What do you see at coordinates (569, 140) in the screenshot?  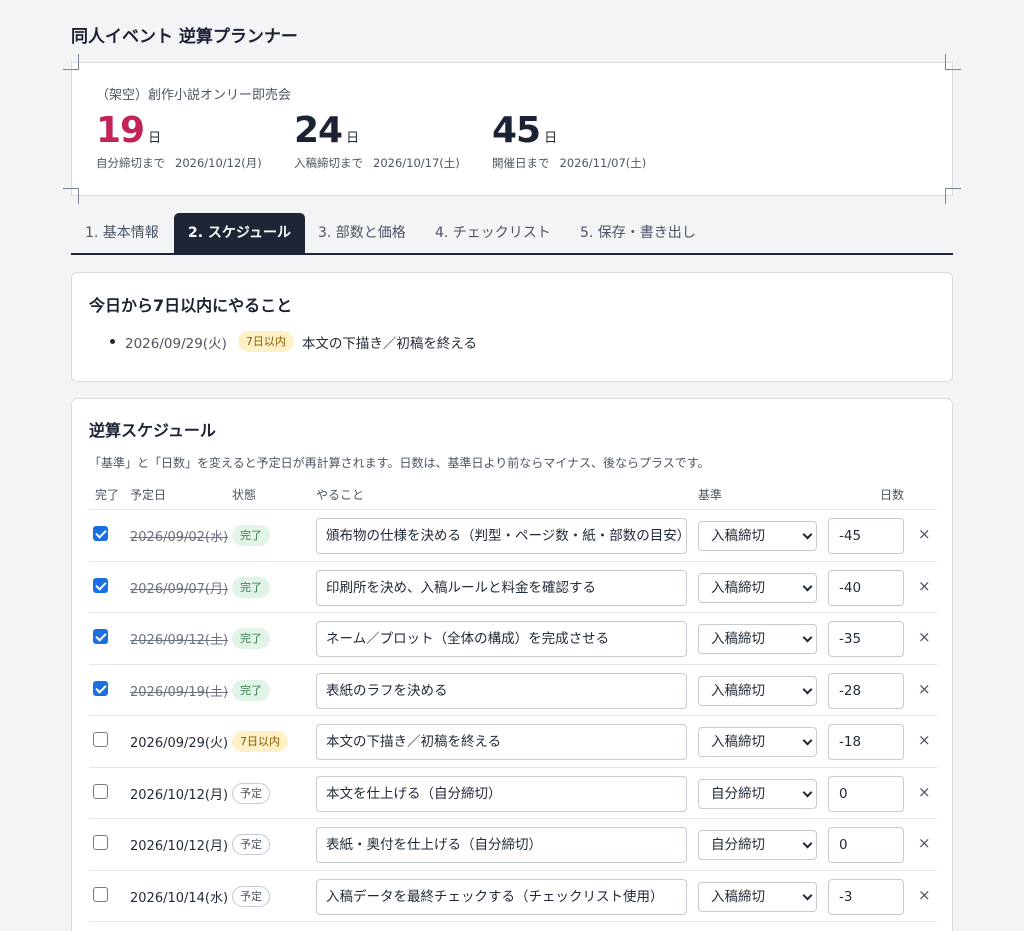 I see `countdown-item: 45 日開催日まで 2026/11/07(土)` at bounding box center [569, 140].